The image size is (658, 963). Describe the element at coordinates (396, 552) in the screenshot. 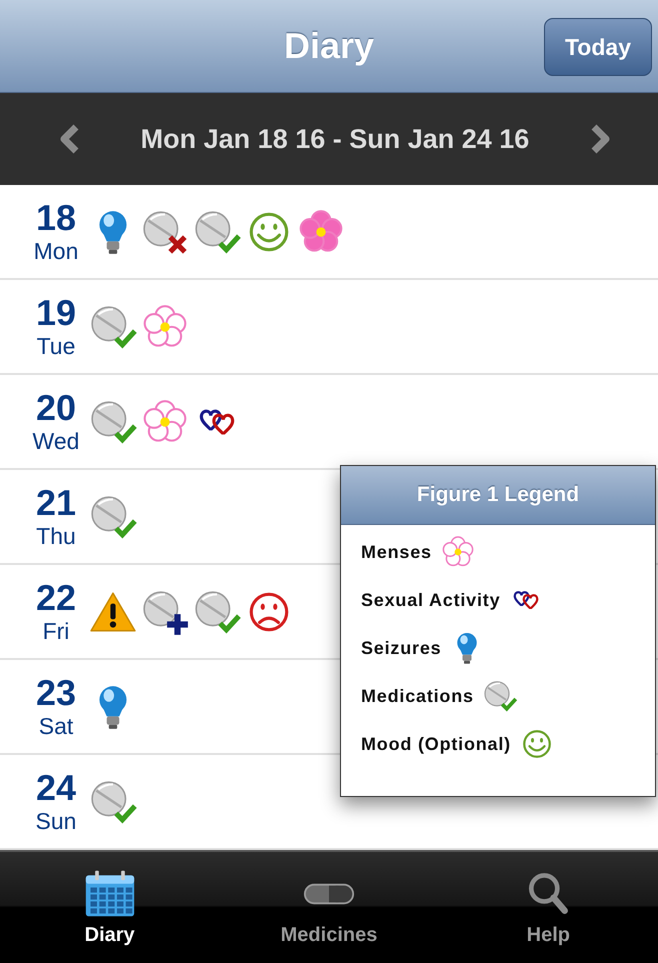

I see `legend-label: Menses` at that location.